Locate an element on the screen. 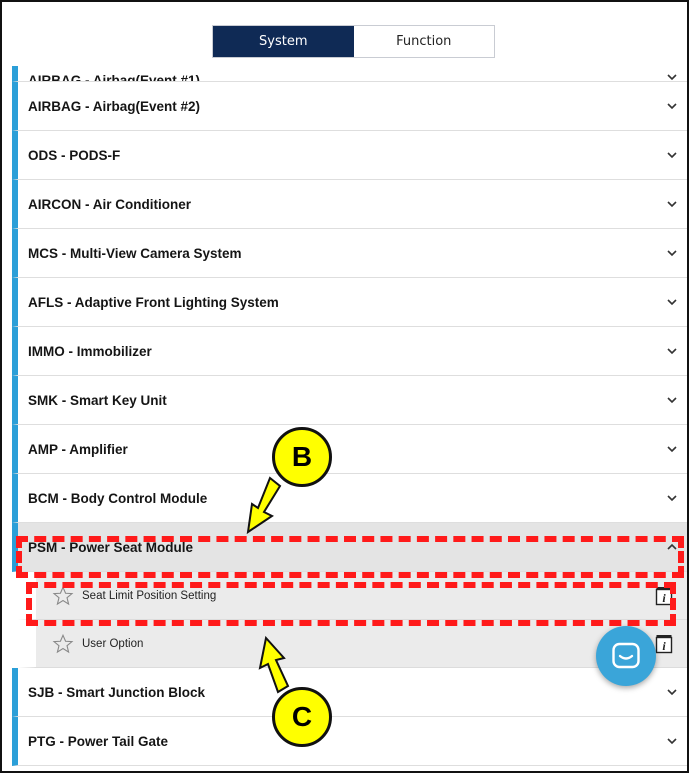  system-row-label: AIRCON - Air Conditioner is located at coordinates (109, 204).